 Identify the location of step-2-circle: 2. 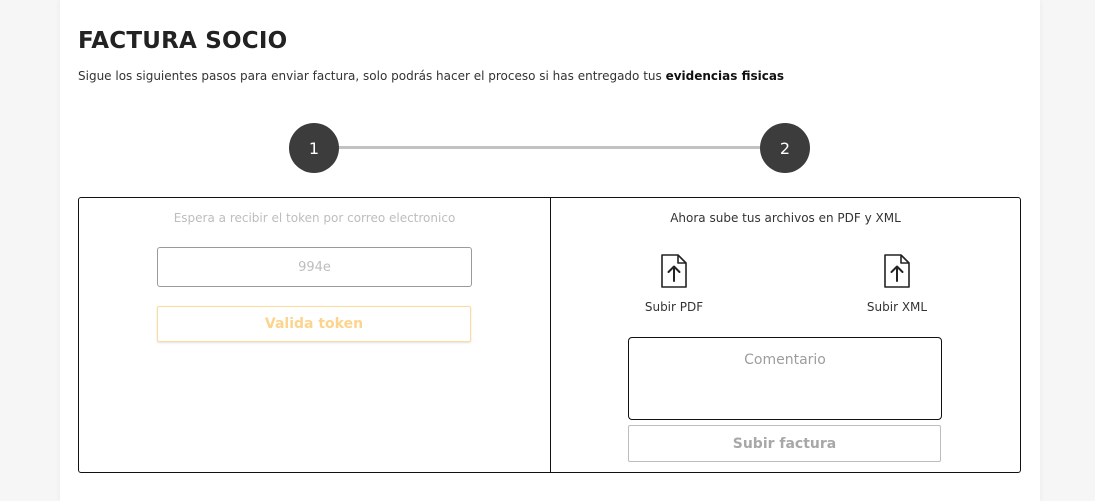
(785, 148).